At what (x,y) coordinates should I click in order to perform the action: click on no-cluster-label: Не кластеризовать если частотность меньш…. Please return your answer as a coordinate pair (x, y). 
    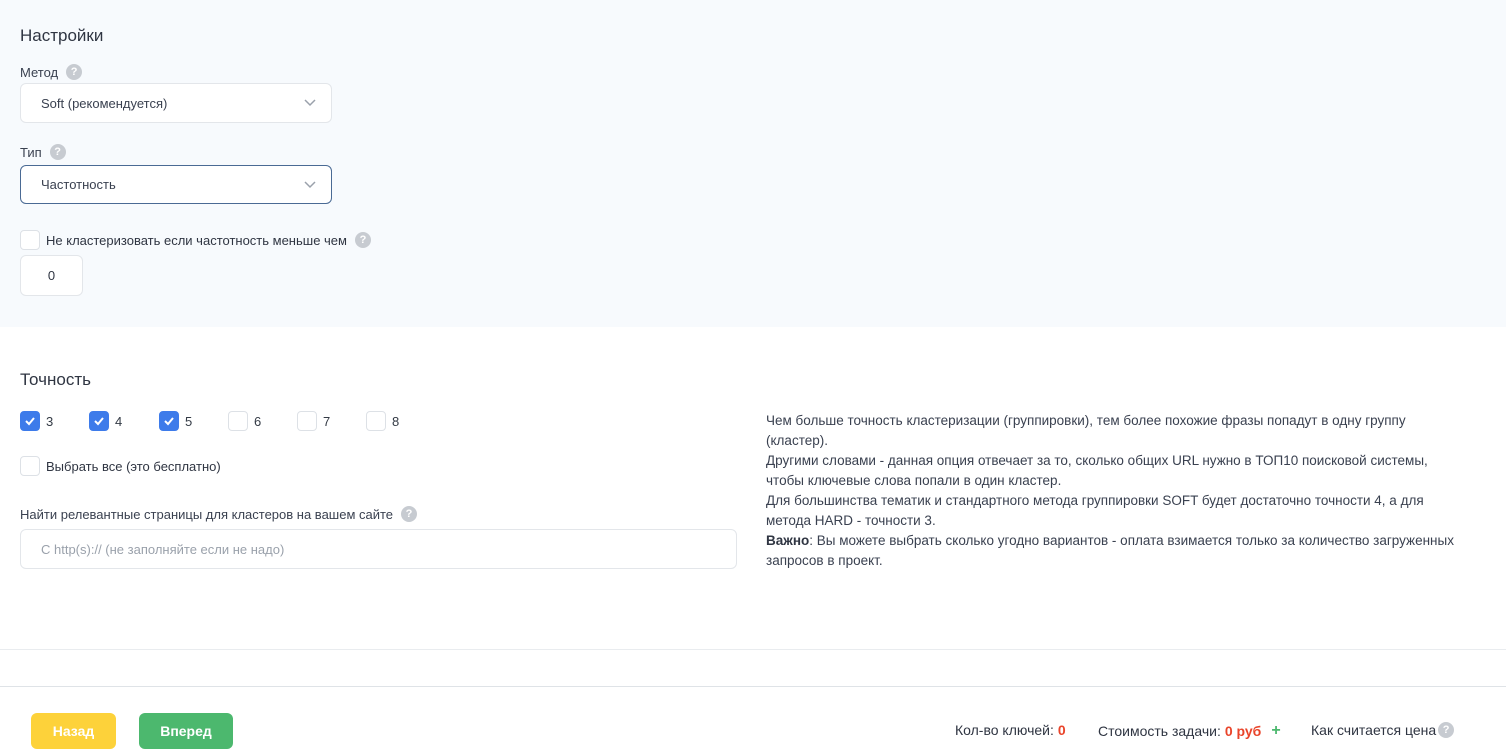
    Looking at the image, I should click on (196, 240).